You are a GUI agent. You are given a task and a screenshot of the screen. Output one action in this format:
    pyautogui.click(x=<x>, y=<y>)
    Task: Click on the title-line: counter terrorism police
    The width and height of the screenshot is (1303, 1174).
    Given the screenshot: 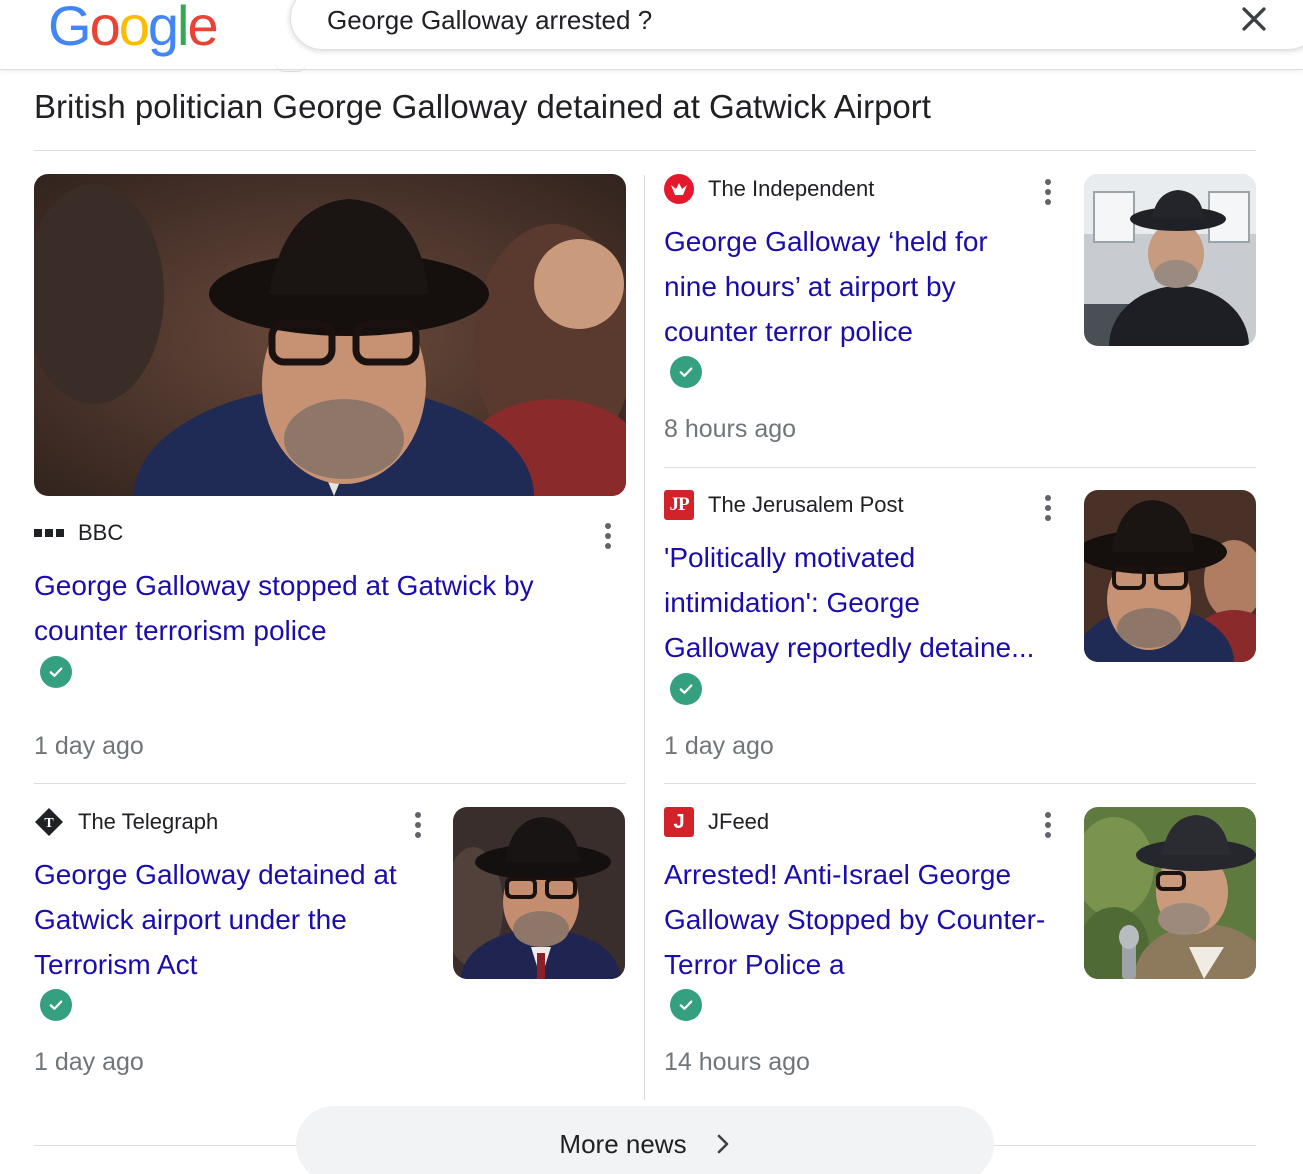 What is the action you would take?
    pyautogui.click(x=180, y=630)
    